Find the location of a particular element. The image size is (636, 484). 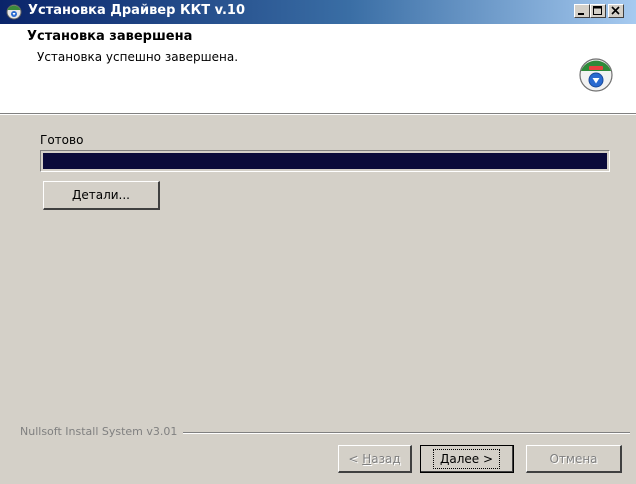

back-button: < Назад is located at coordinates (375, 459).